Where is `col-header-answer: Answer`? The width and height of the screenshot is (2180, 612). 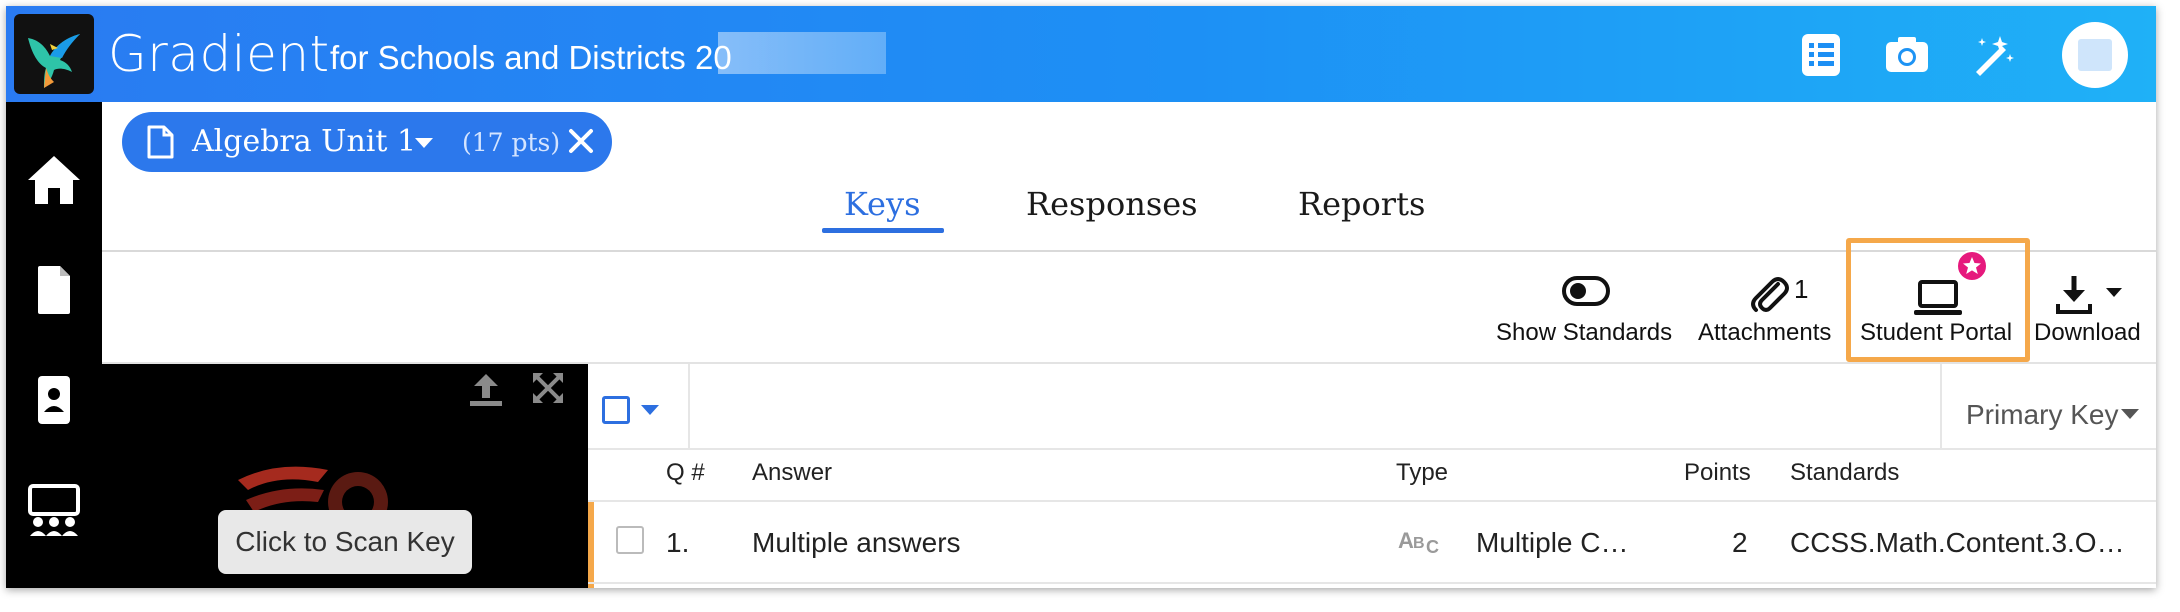 col-header-answer: Answer is located at coordinates (792, 472).